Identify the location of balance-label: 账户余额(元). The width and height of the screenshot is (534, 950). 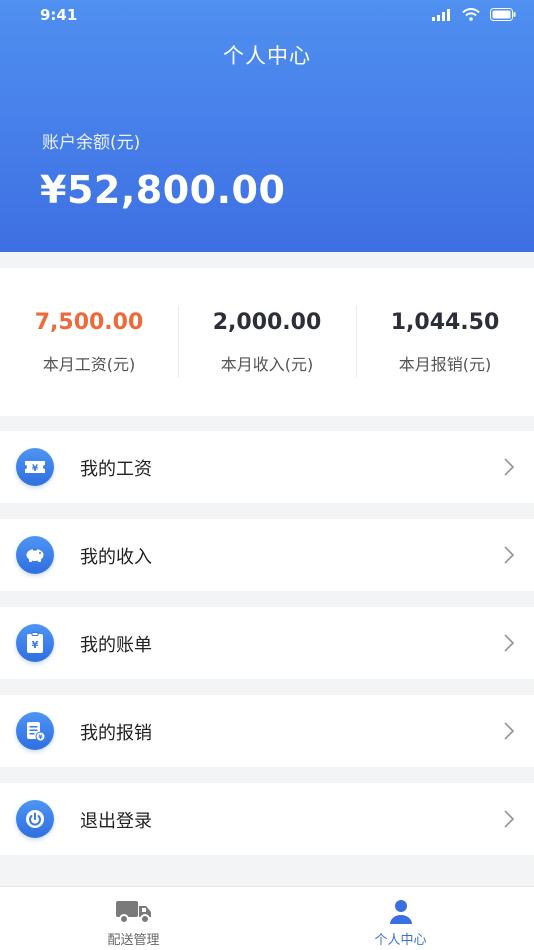
(91, 143).